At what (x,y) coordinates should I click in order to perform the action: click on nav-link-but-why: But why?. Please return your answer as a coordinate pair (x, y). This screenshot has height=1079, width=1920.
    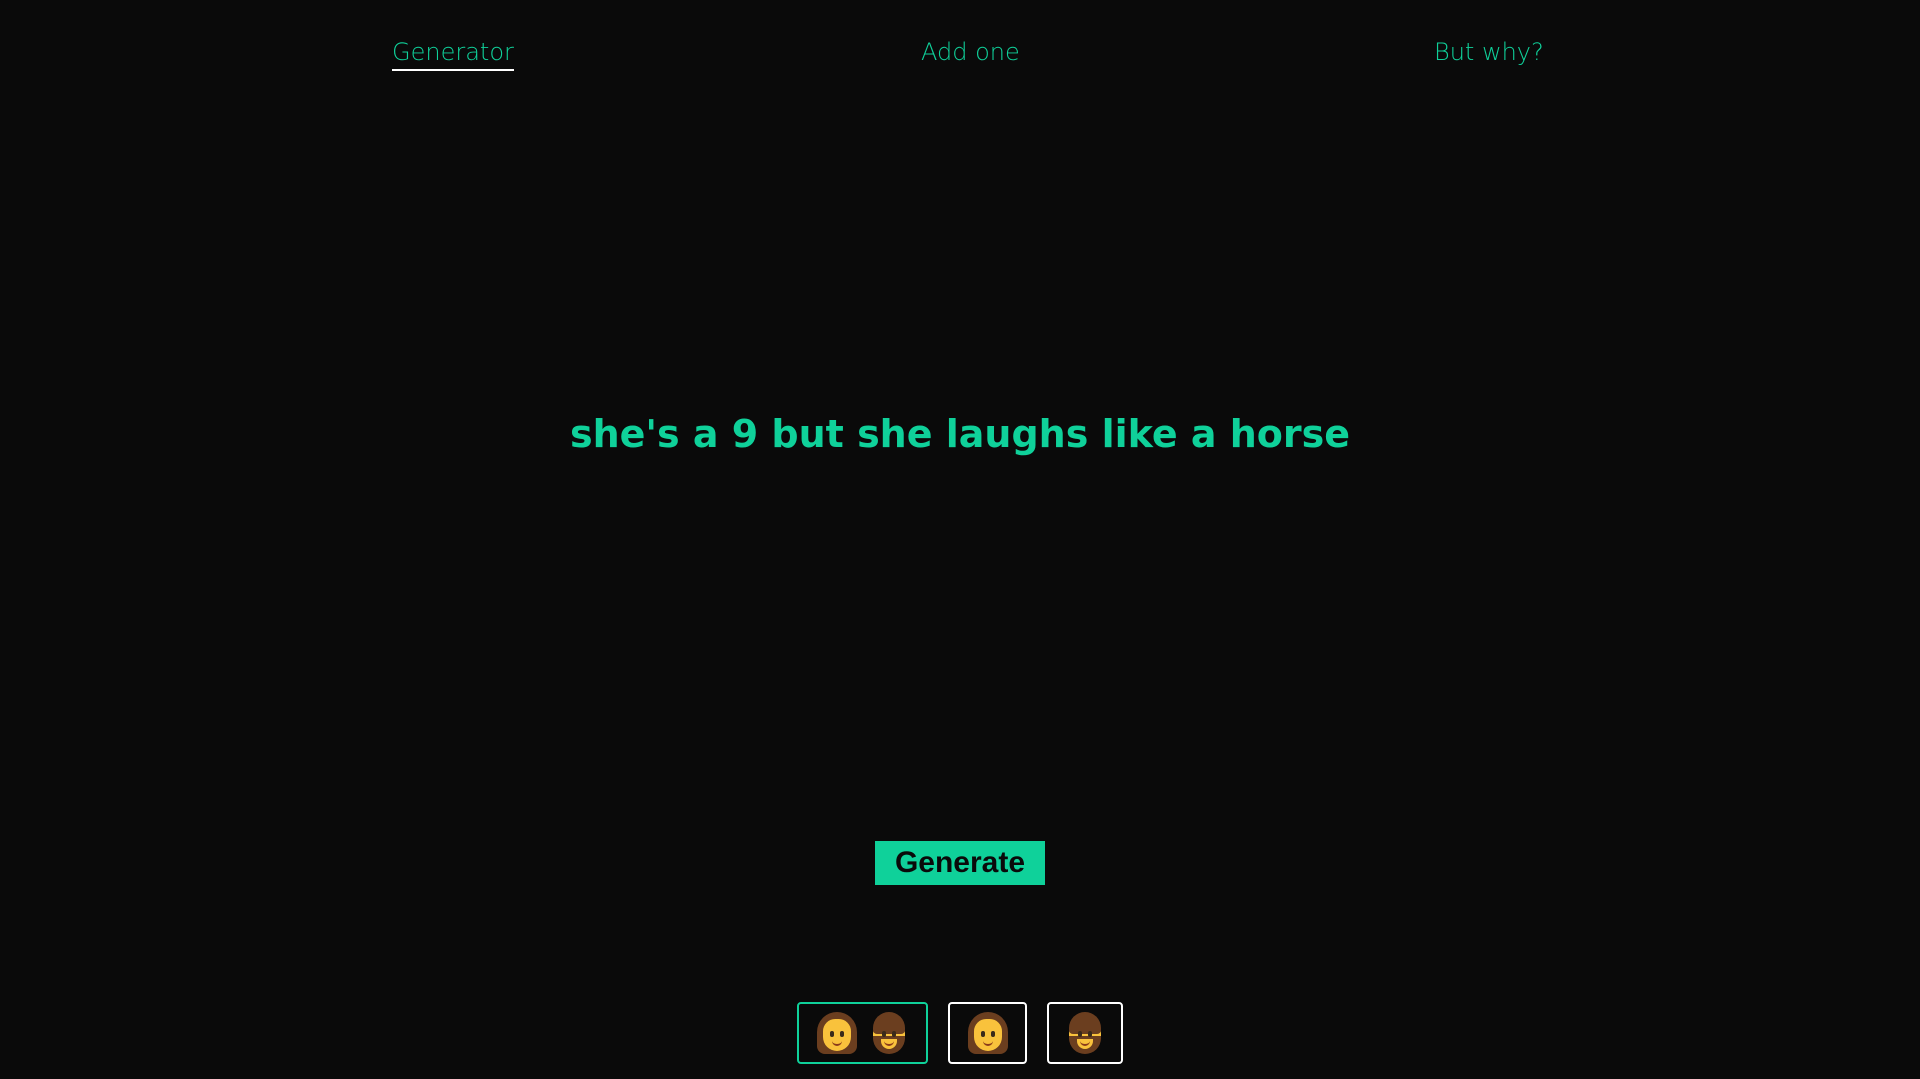
    Looking at the image, I should click on (1489, 52).